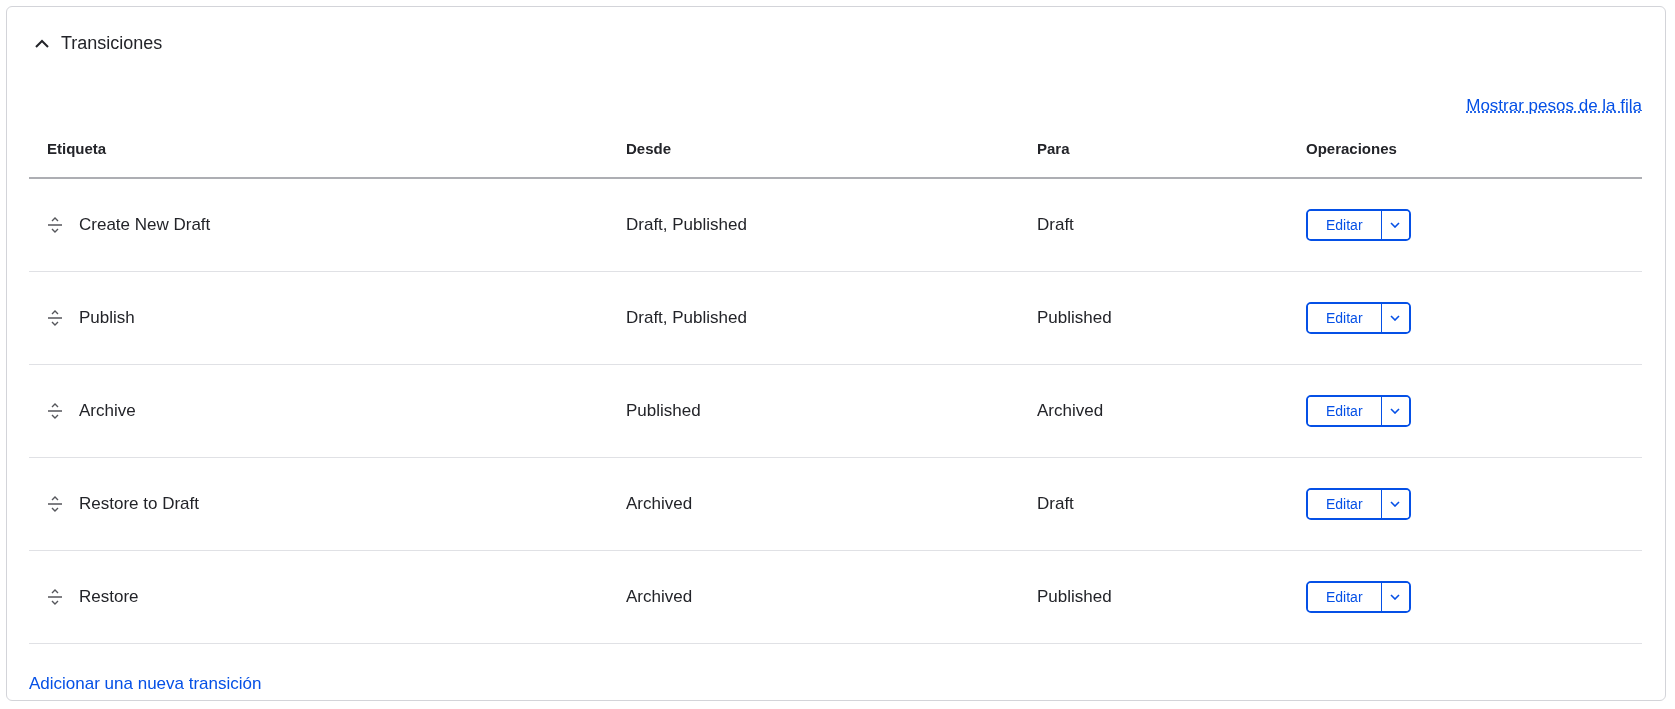 The width and height of the screenshot is (1675, 709). What do you see at coordinates (96, 30) in the screenshot?
I see `section-toggle: Transiciones` at bounding box center [96, 30].